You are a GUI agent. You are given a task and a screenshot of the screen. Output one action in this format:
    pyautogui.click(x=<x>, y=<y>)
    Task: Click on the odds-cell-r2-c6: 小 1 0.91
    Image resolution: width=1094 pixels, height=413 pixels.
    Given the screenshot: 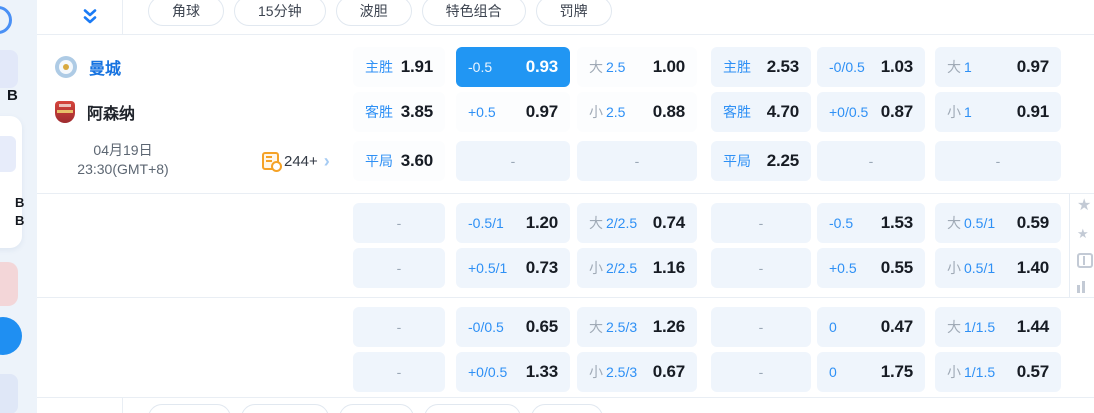 What is the action you would take?
    pyautogui.click(x=998, y=112)
    